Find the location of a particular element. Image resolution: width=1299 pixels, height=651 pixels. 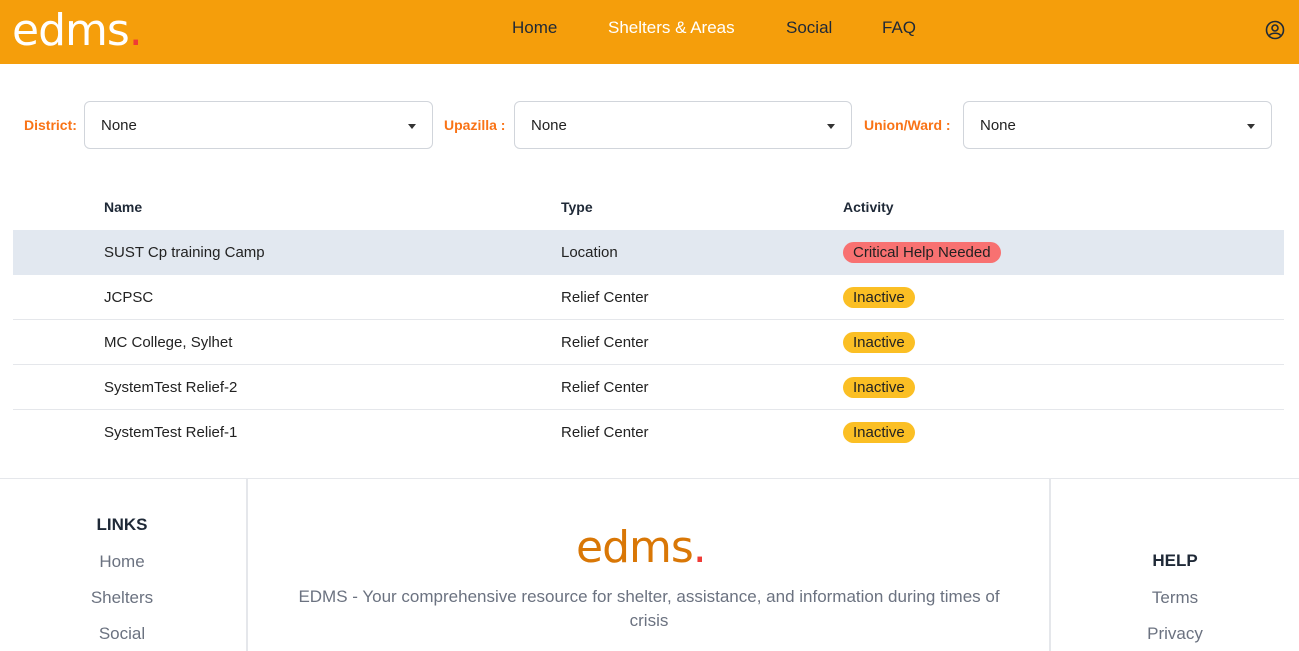

row-name: SystemTest Relief-1 is located at coordinates (171, 432).